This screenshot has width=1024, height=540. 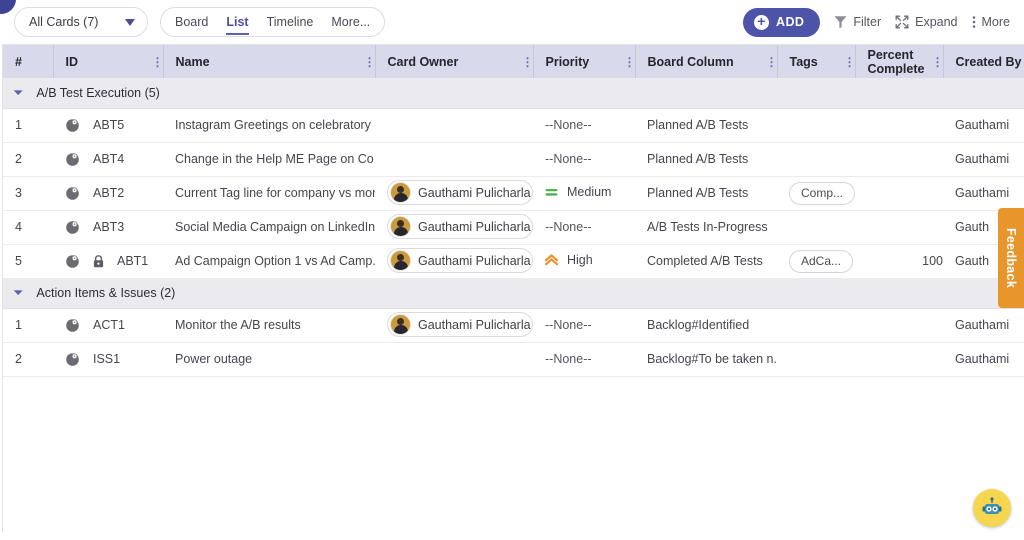 I want to click on col-header-percent-complete: Percent Complete ⋮, so click(x=899, y=61).